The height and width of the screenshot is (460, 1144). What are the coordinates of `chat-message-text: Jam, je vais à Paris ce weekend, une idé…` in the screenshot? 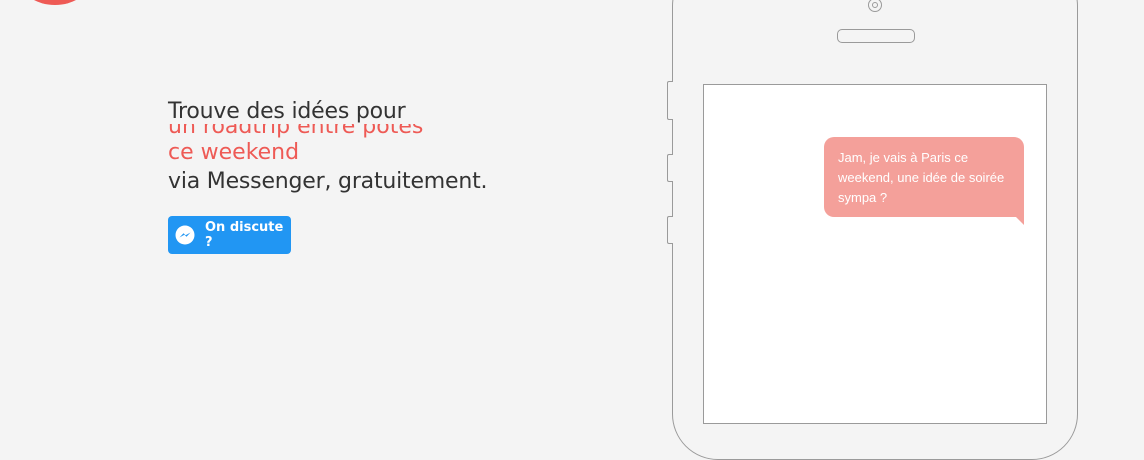 It's located at (921, 177).